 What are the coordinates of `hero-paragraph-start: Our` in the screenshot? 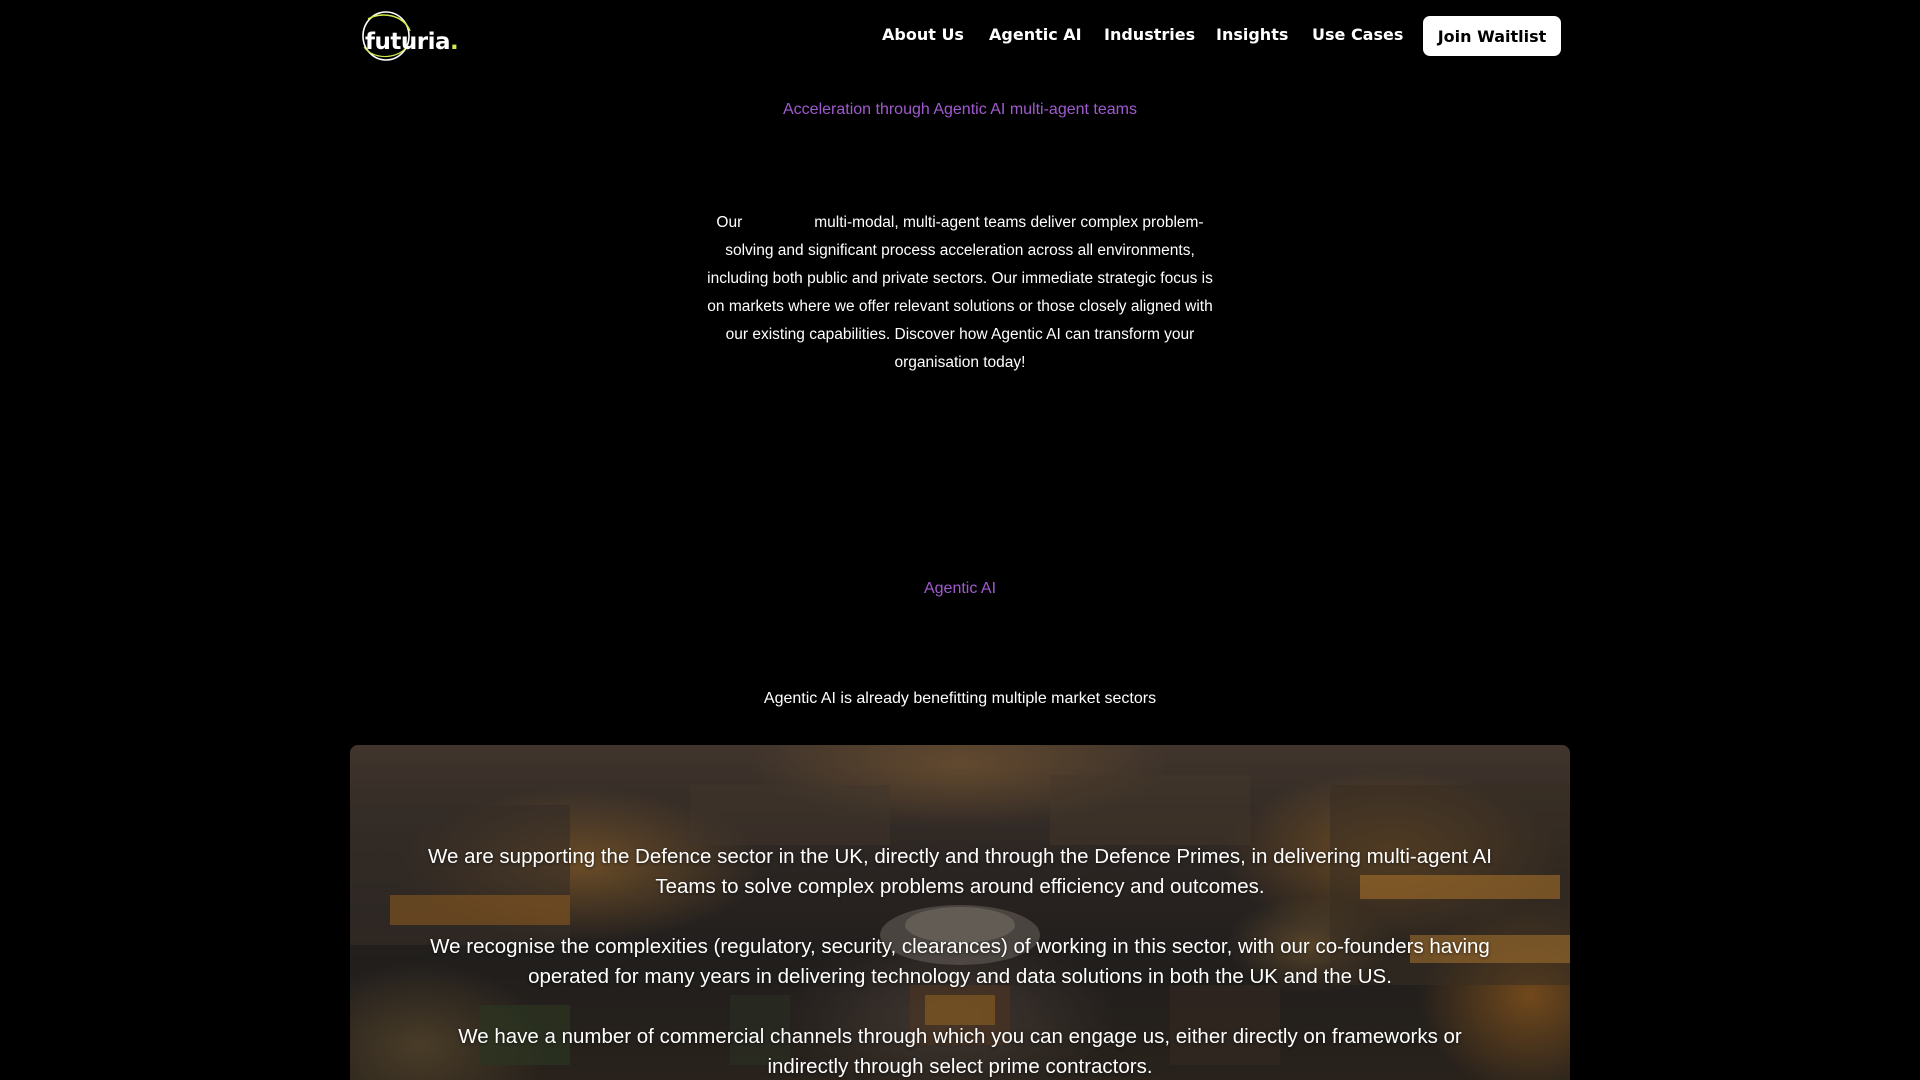 It's located at (729, 222).